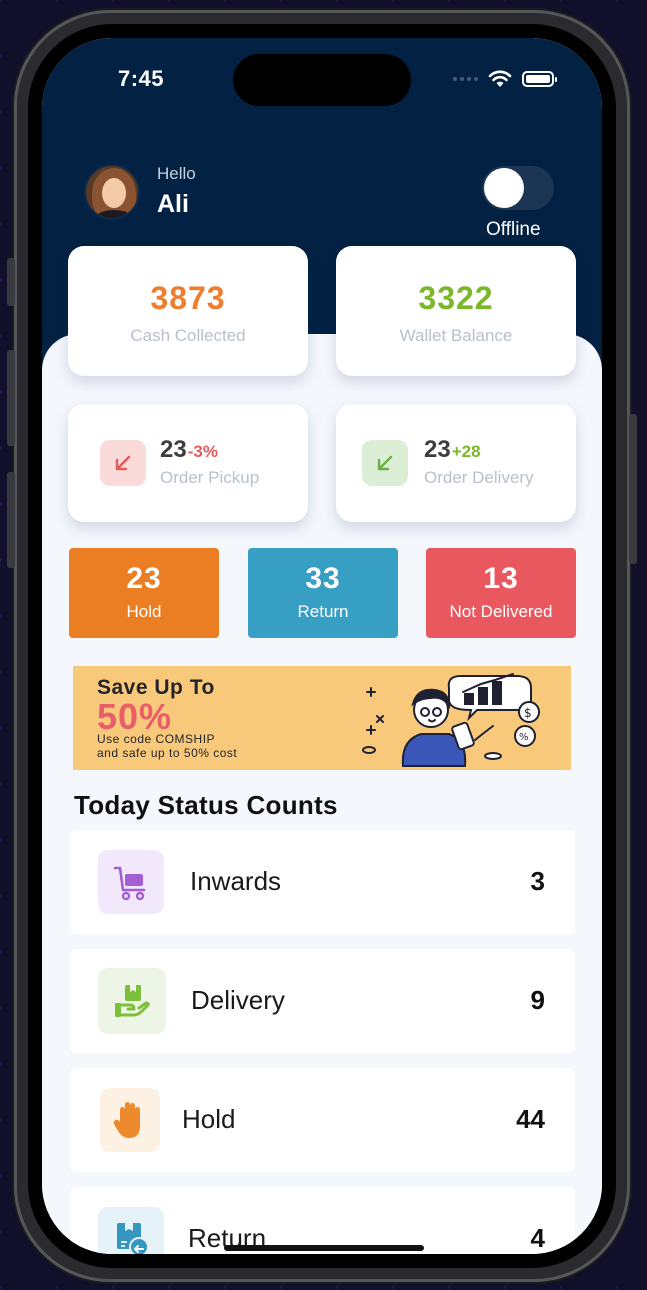 This screenshot has width=647, height=1290. I want to click on cellular-icon, so click(465, 79).